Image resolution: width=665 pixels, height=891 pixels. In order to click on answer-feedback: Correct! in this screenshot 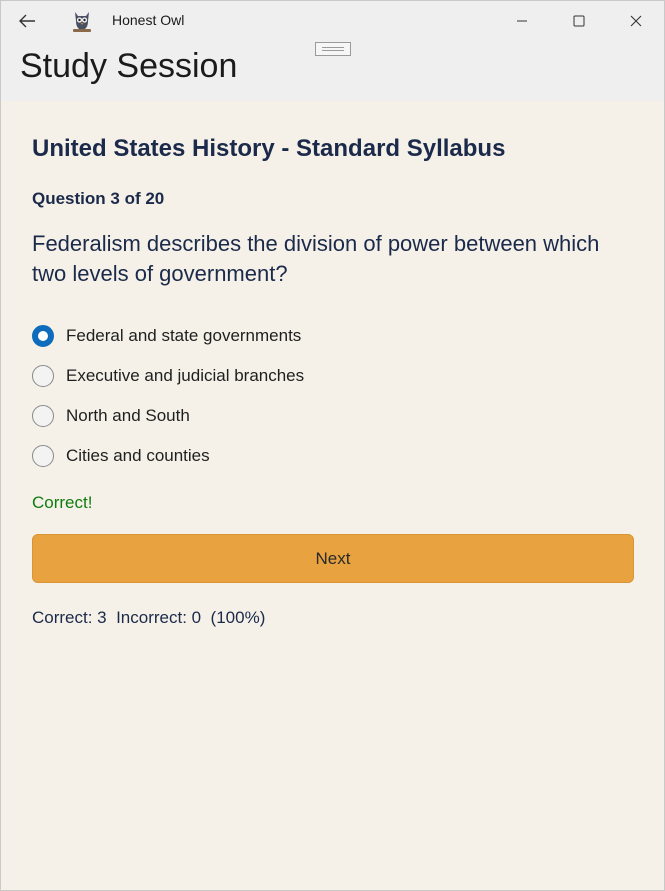, I will do `click(62, 502)`.